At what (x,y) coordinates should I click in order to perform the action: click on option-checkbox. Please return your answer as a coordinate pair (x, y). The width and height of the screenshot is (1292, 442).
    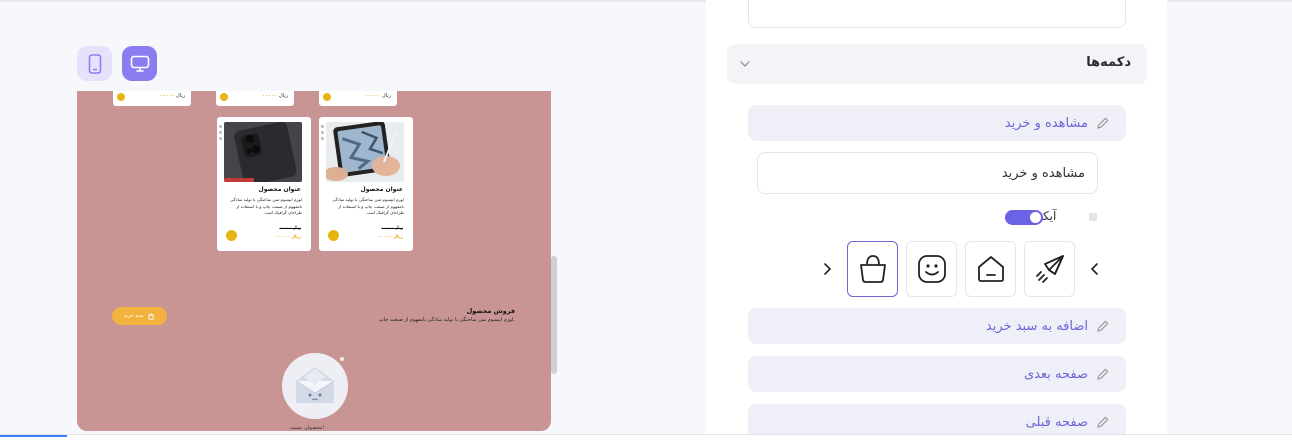
    Looking at the image, I should click on (1093, 217).